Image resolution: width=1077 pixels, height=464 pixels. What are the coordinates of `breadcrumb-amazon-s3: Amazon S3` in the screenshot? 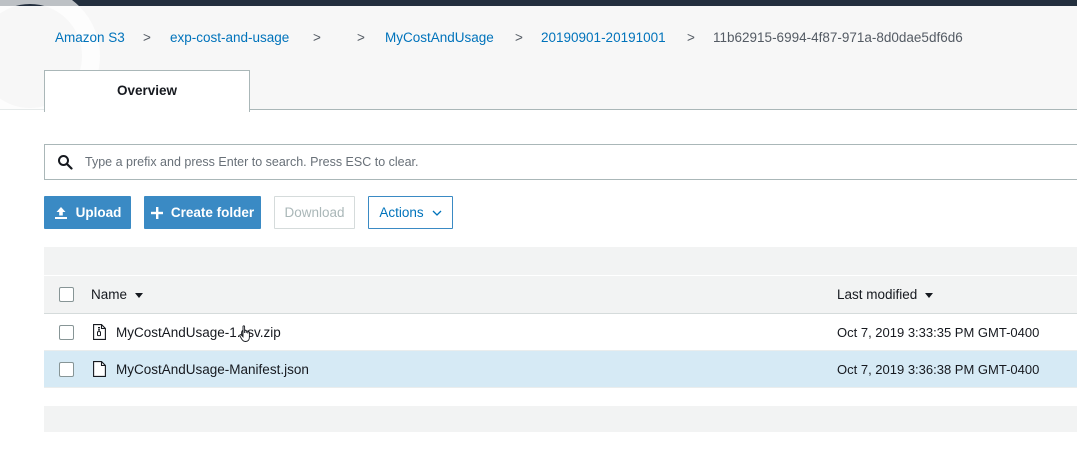 It's located at (90, 37).